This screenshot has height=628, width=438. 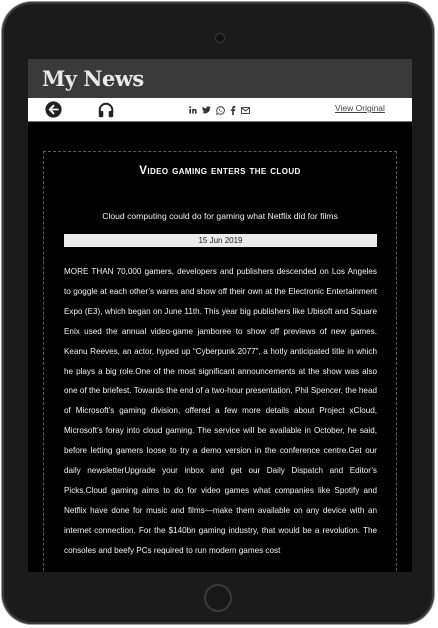 I want to click on headphones-icon, so click(x=106, y=110).